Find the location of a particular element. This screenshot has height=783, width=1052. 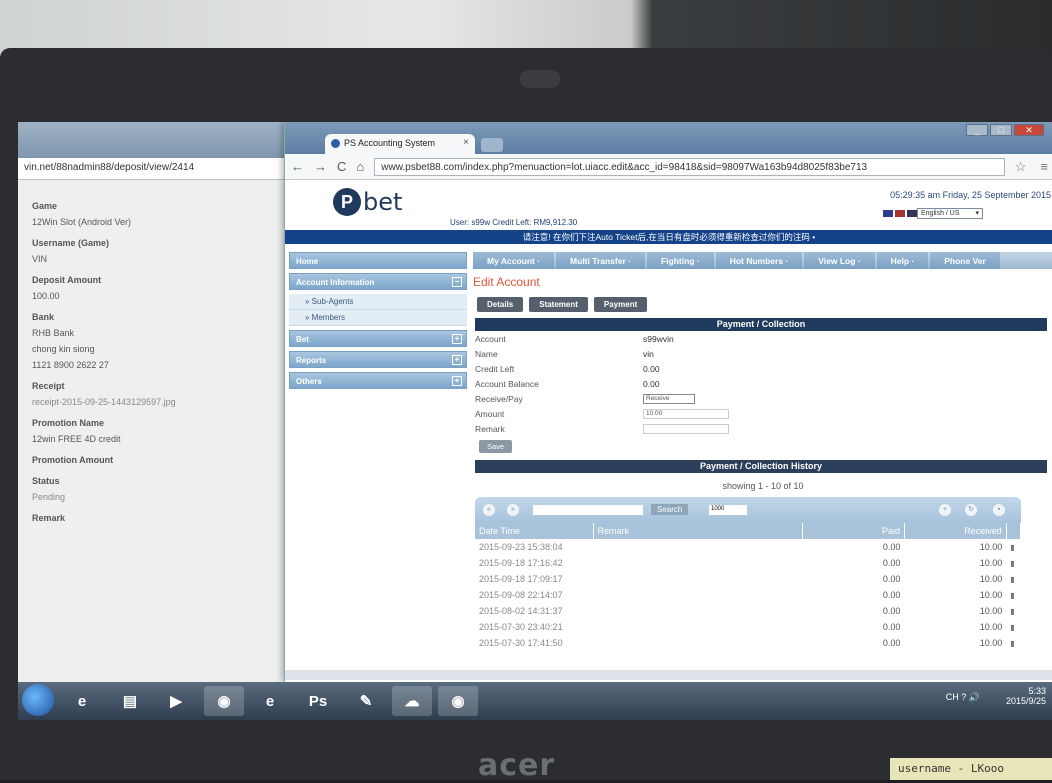

volume-icon: 🔊 is located at coordinates (974, 697).